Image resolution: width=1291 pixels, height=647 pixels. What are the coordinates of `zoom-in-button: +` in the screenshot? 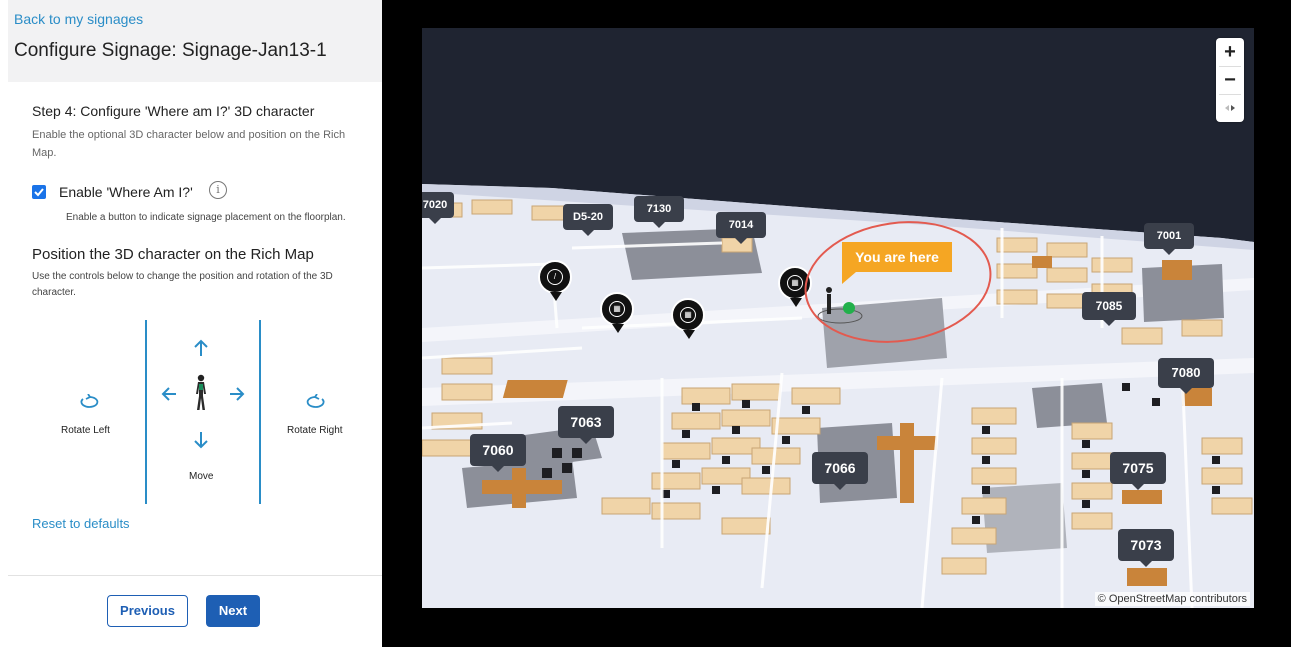 It's located at (1230, 52).